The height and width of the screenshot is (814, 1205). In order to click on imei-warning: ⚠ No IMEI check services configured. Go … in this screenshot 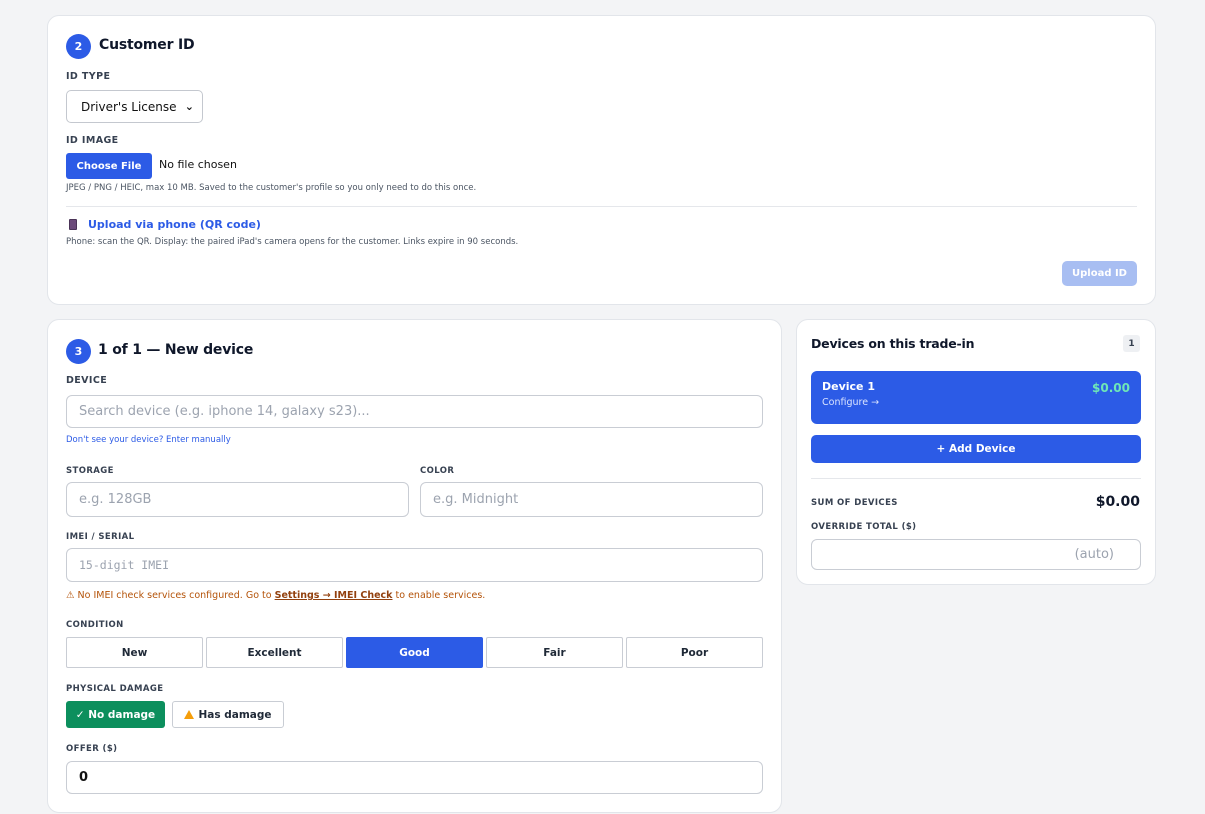, I will do `click(275, 595)`.